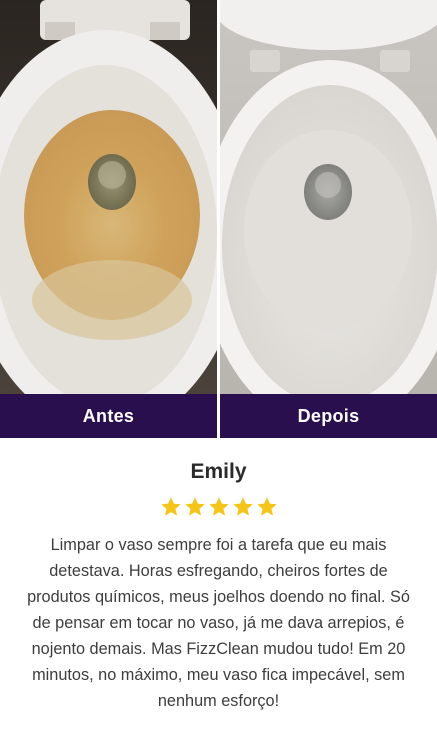 Image resolution: width=437 pixels, height=733 pixels. I want to click on after-label-bar: Depois, so click(328, 416).